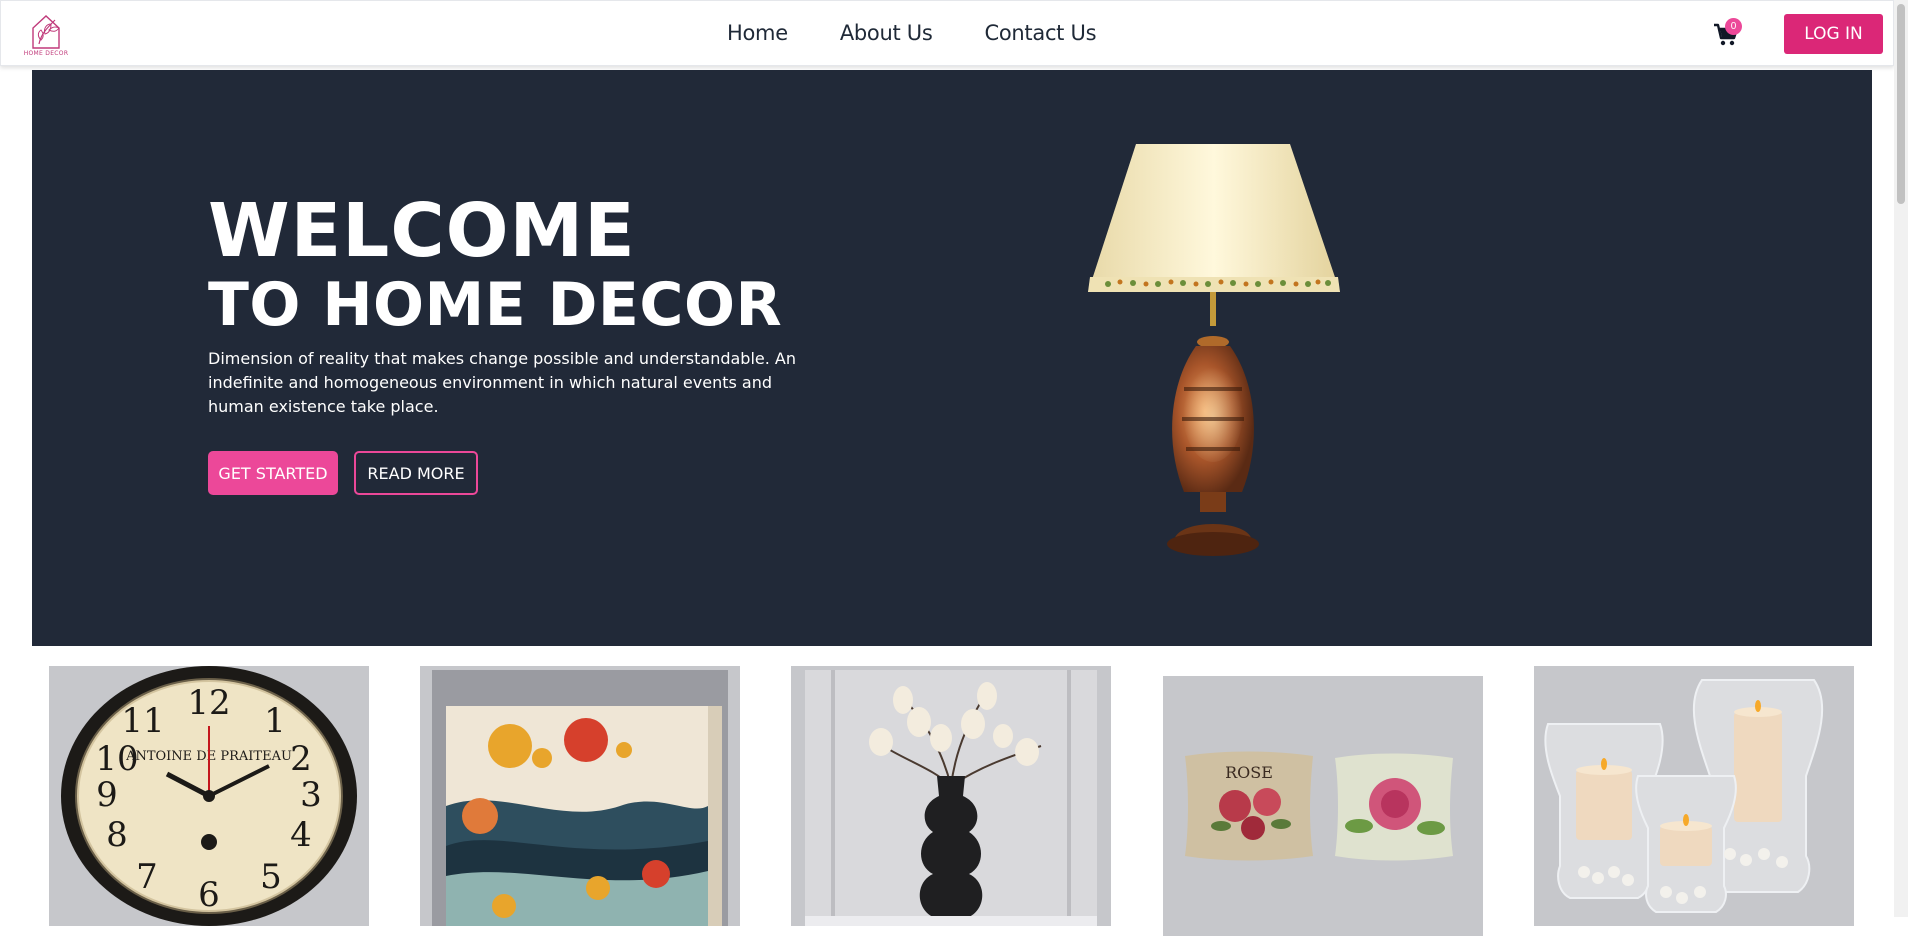 The height and width of the screenshot is (936, 1908). Describe the element at coordinates (147, 877) in the screenshot. I see `svg-text: 7` at that location.